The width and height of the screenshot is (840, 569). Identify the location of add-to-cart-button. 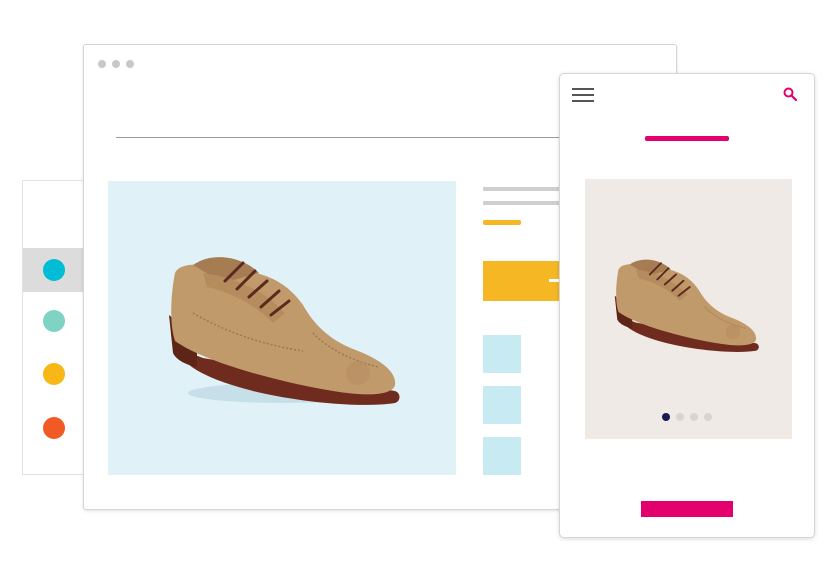
(523, 281).